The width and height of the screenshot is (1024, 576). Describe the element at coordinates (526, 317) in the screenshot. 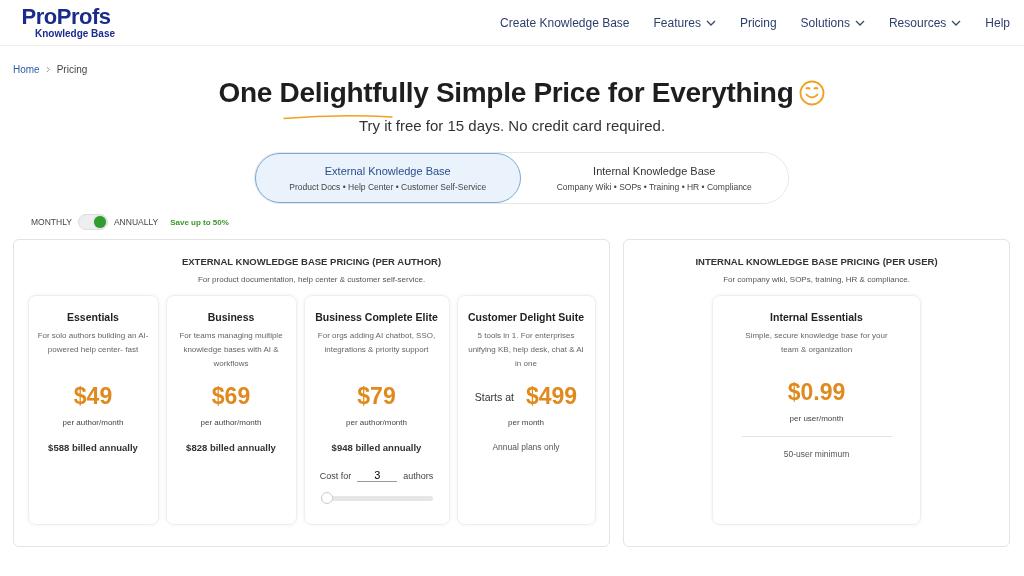

I see `plan-name: Customer Delight Suite` at that location.